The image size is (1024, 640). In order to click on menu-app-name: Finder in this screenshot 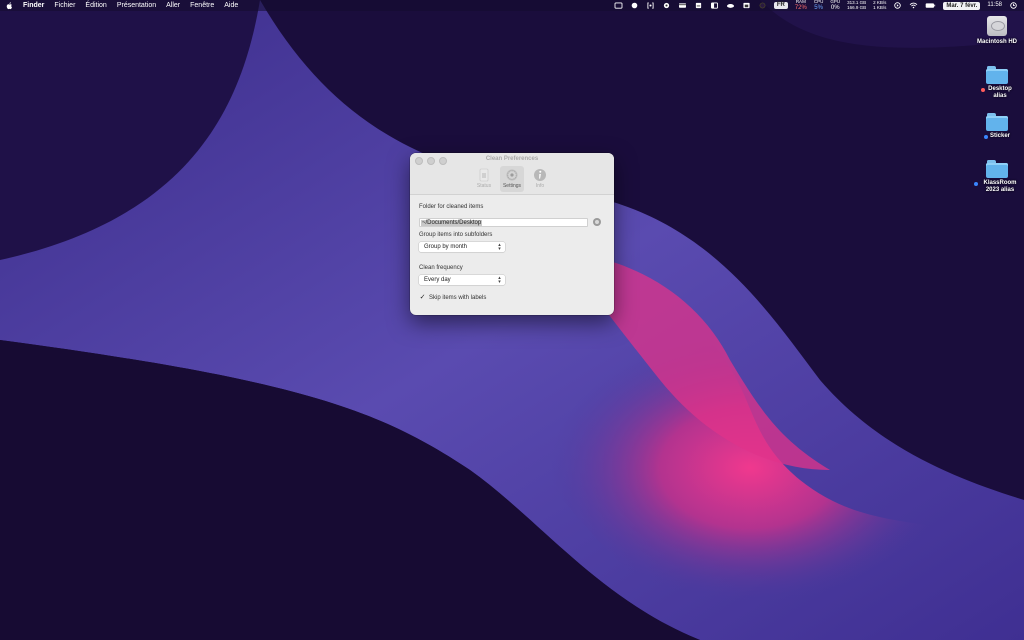, I will do `click(33, 5)`.